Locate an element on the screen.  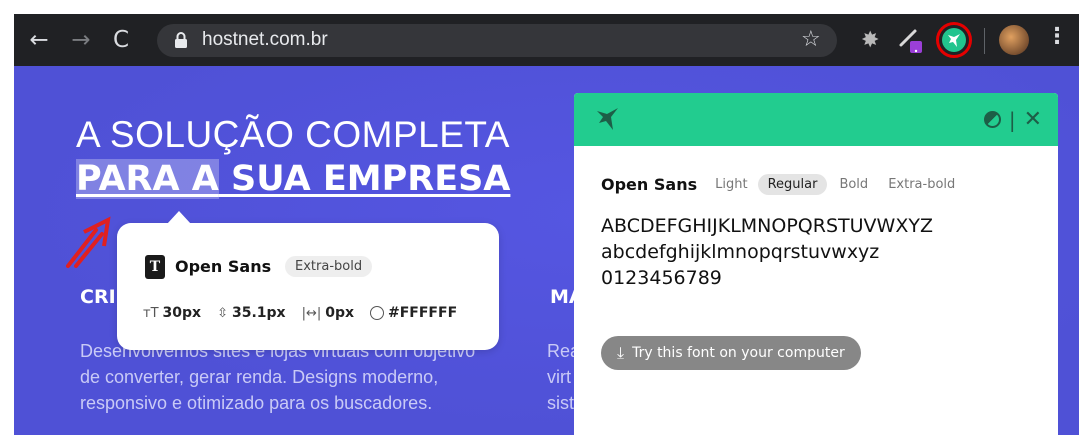
line-height-metric: ⇳ 35.1px is located at coordinates (251, 313).